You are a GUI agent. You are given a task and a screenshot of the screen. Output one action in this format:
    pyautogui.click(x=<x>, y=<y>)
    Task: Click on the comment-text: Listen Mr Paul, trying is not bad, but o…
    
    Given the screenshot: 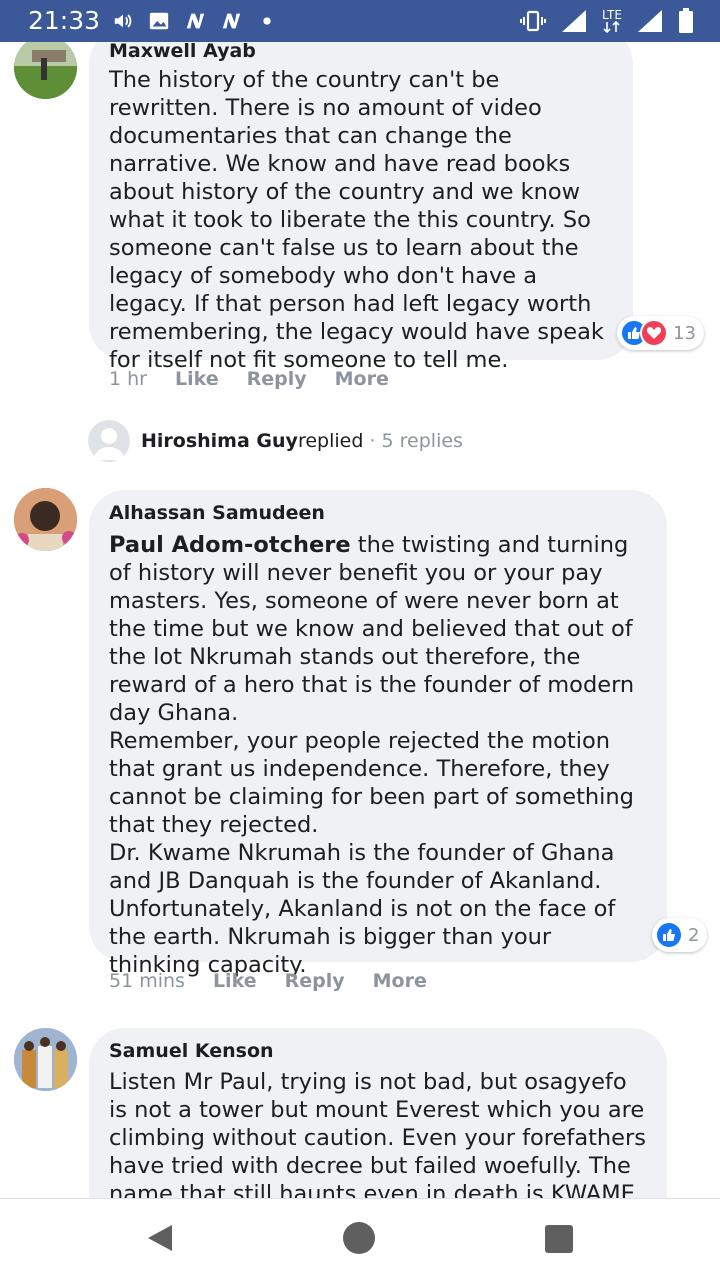 What is the action you would take?
    pyautogui.click(x=378, y=1133)
    